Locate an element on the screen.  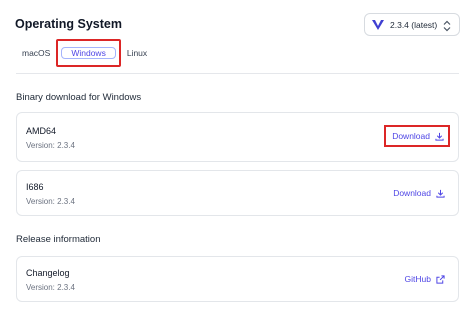
version-select: 2.3.4 (latest) is located at coordinates (412, 24).